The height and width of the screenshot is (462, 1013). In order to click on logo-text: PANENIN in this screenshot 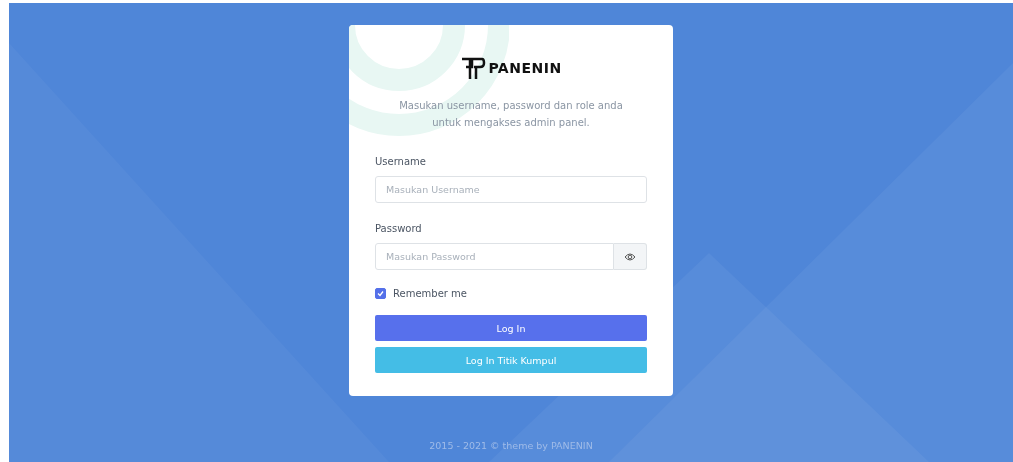, I will do `click(525, 68)`.